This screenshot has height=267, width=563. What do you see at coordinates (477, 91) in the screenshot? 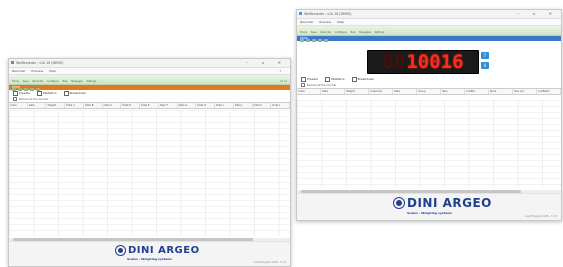
I see `column-header: Lot/PLU` at bounding box center [477, 91].